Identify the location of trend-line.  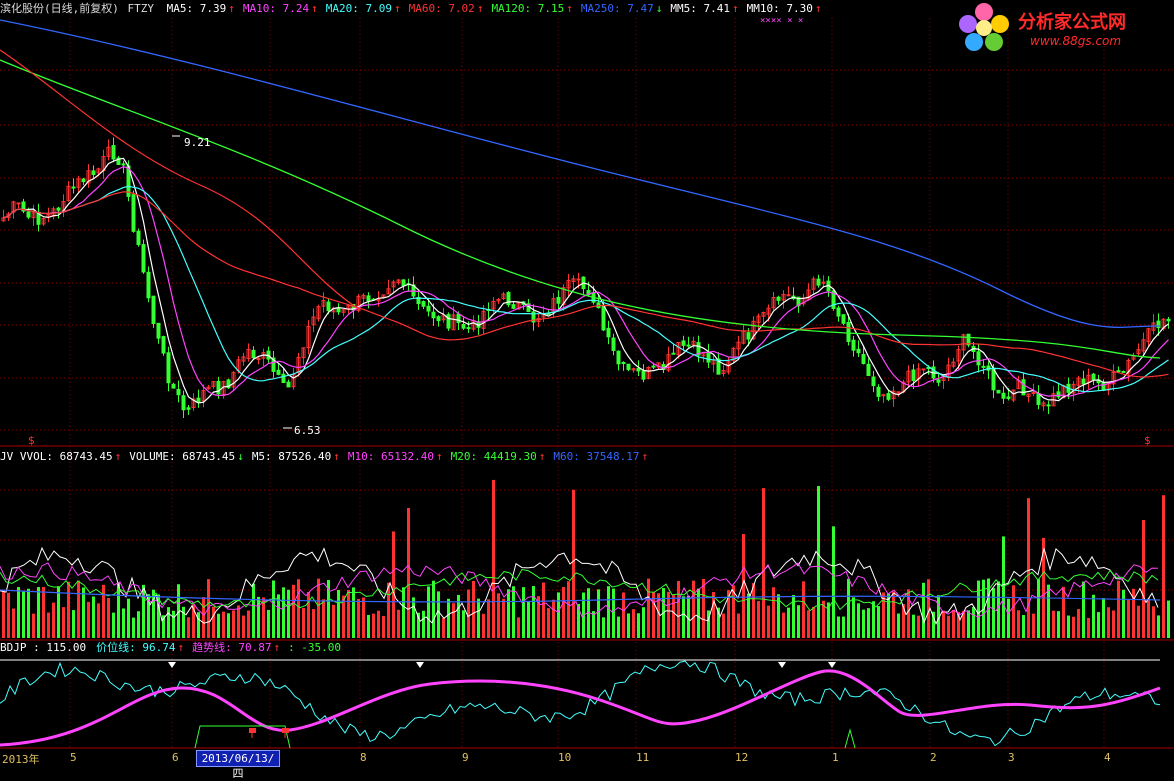
(580, 708).